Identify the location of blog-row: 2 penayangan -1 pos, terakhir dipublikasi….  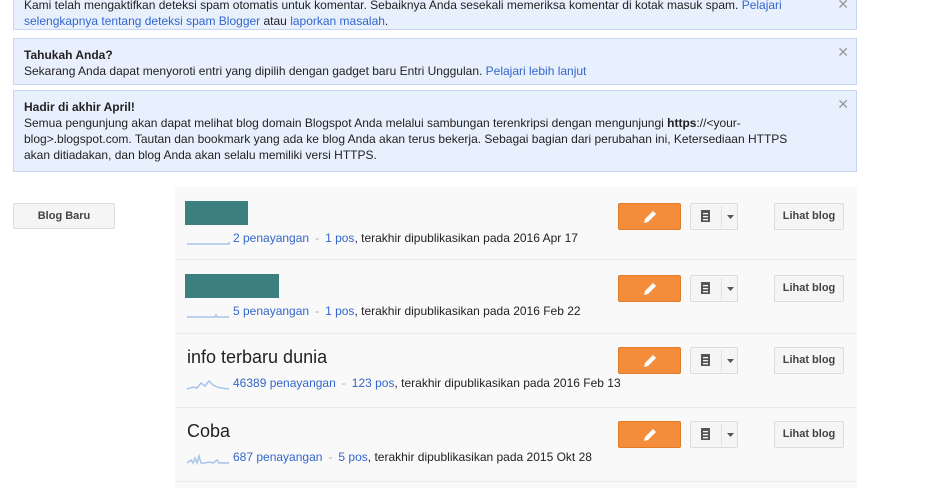
(516, 223).